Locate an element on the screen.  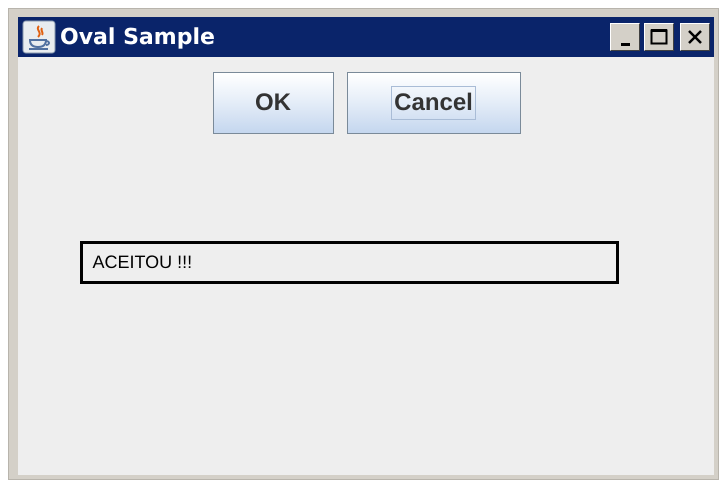
focus-outline: Cancel is located at coordinates (433, 103).